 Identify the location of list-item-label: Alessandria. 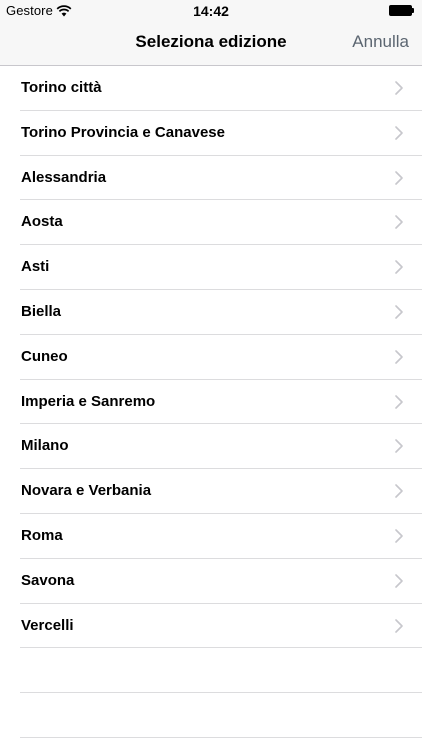
(64, 177).